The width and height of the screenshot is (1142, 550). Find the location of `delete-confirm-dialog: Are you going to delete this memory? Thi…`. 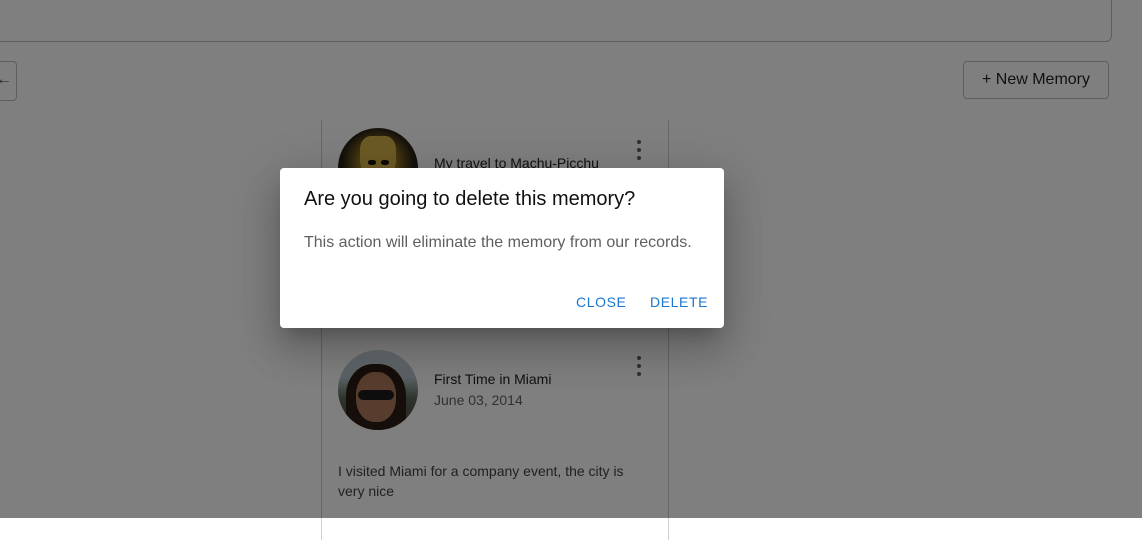

delete-confirm-dialog: Are you going to delete this memory? Thi… is located at coordinates (502, 248).